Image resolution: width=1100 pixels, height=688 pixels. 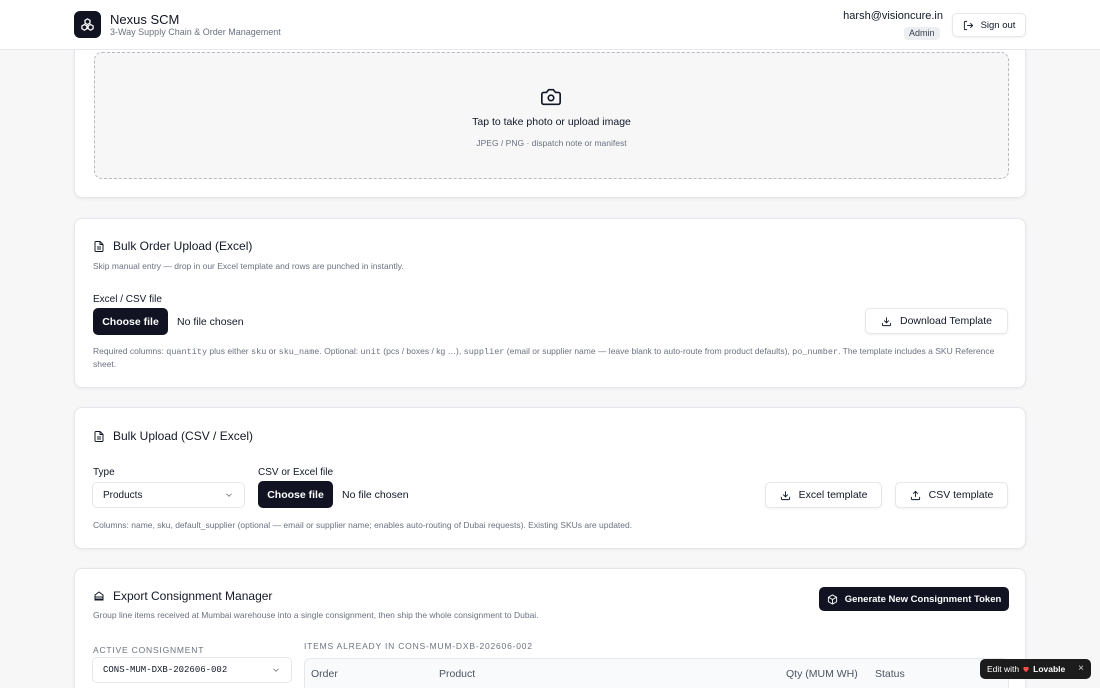 What do you see at coordinates (104, 472) in the screenshot?
I see `type-label: Type` at bounding box center [104, 472].